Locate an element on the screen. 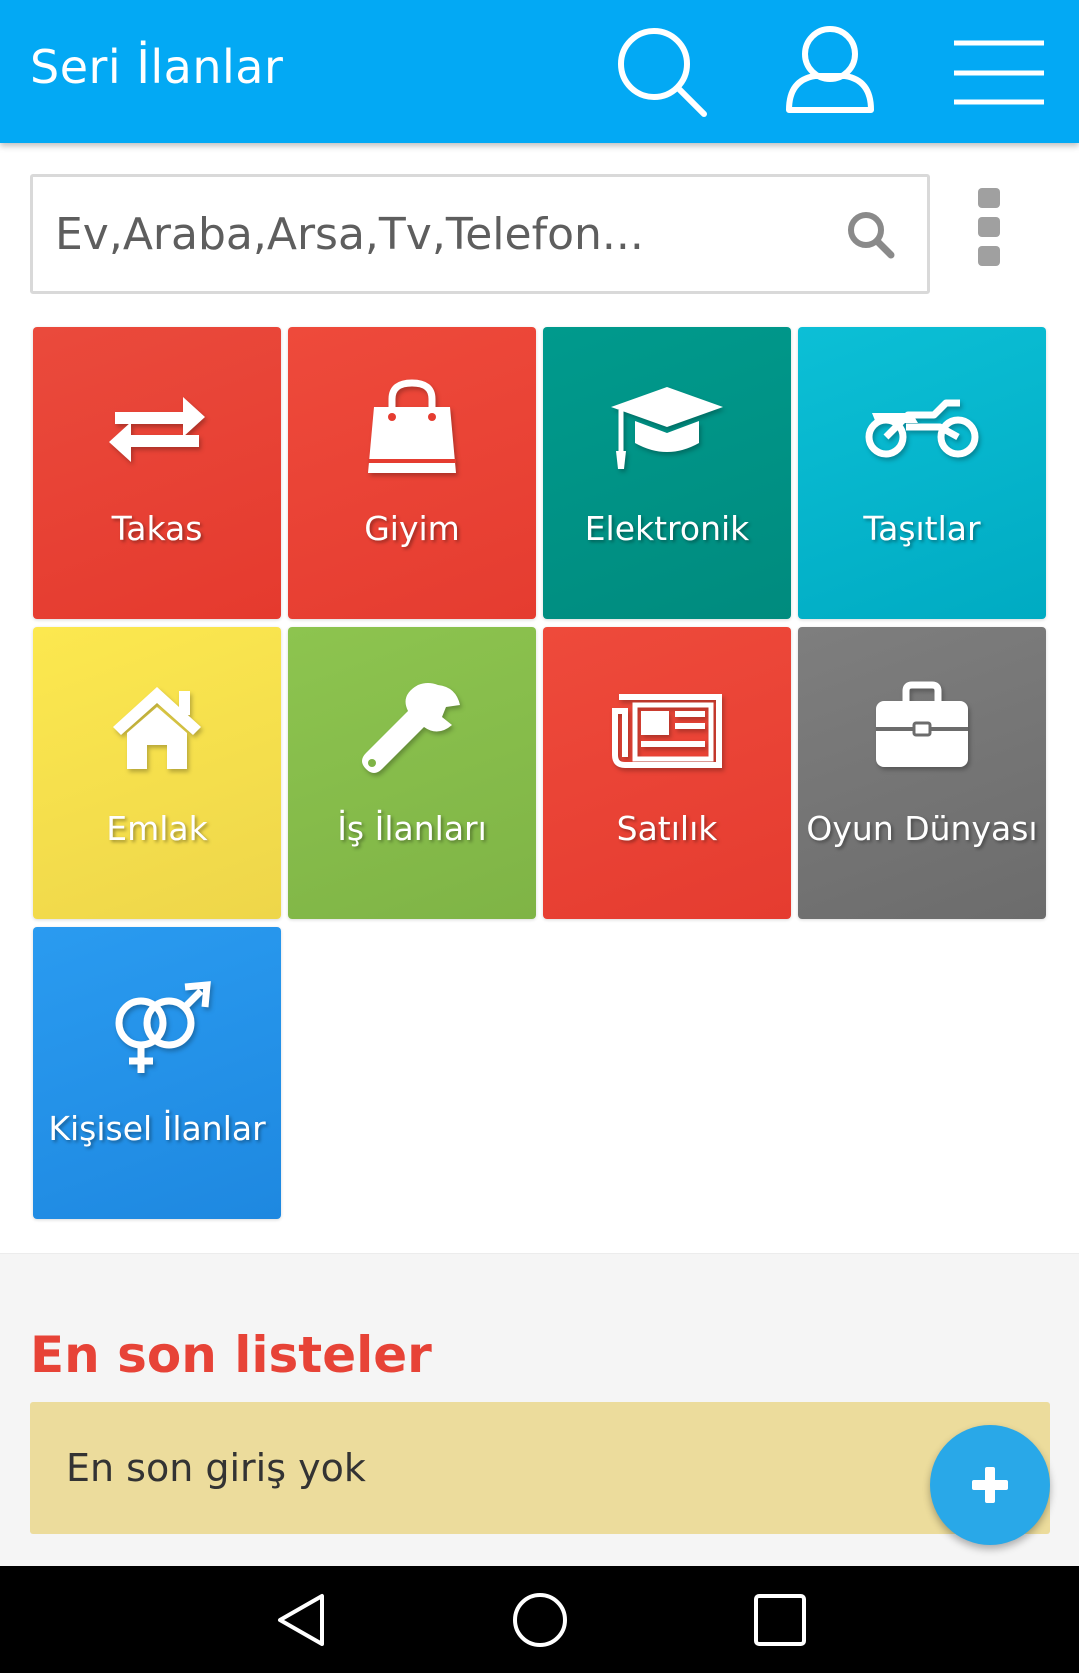 This screenshot has width=1079, height=1673. category-tile-tasitlar: Taşıtlar is located at coordinates (922, 473).